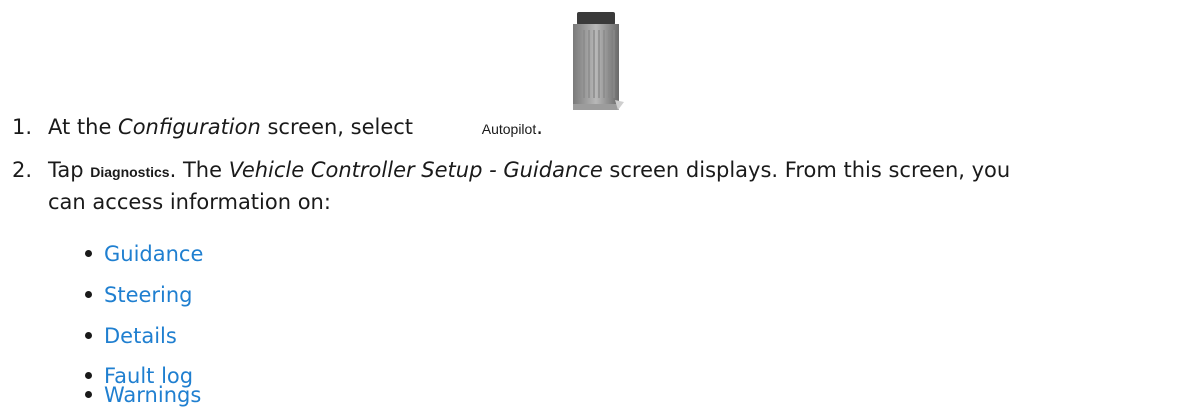 This screenshot has width=1178, height=412. I want to click on list-item: Steering, so click(139, 295).